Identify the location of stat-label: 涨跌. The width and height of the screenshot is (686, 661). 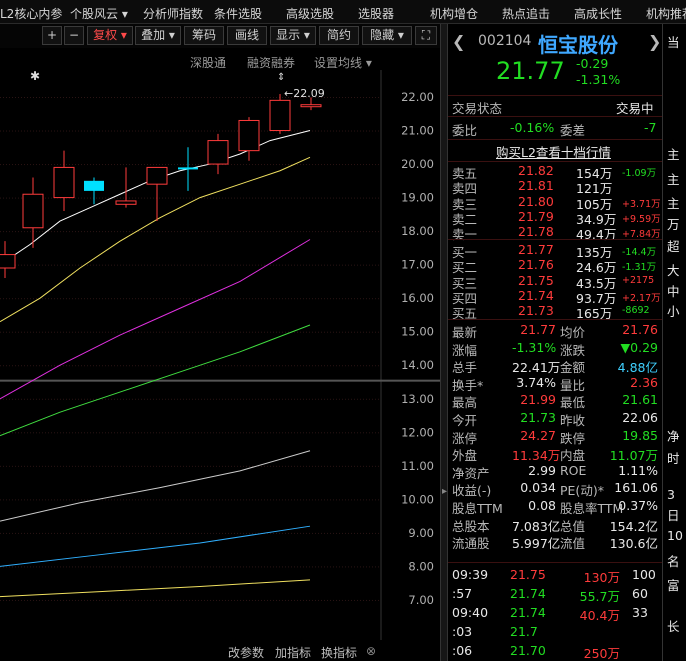
(573, 350).